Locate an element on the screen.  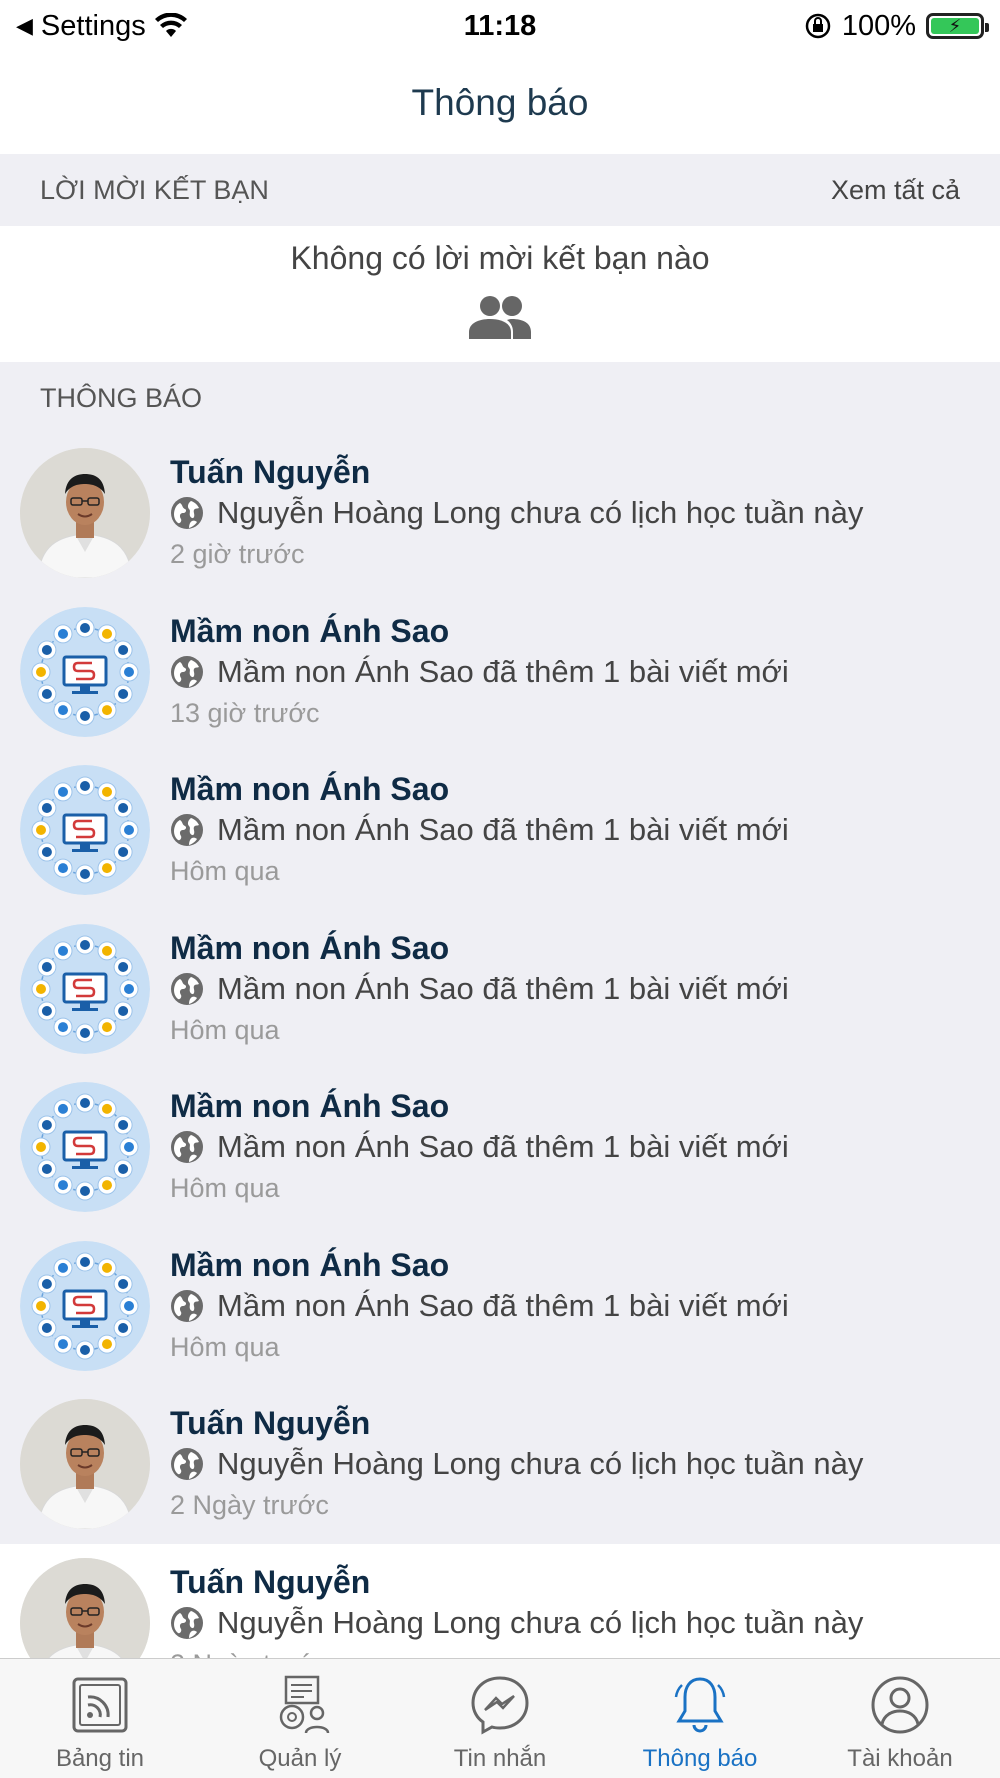
notifications-header: THÔNG BÁO is located at coordinates (500, 398).